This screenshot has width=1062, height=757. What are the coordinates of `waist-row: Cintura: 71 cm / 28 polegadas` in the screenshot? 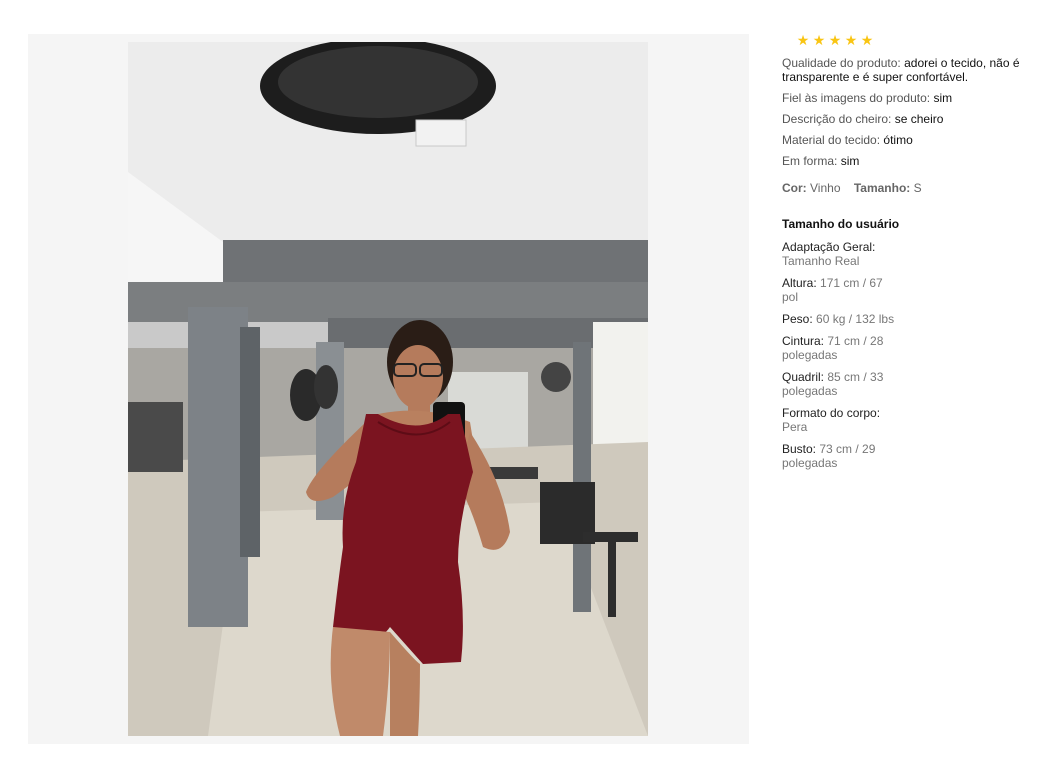 It's located at (842, 348).